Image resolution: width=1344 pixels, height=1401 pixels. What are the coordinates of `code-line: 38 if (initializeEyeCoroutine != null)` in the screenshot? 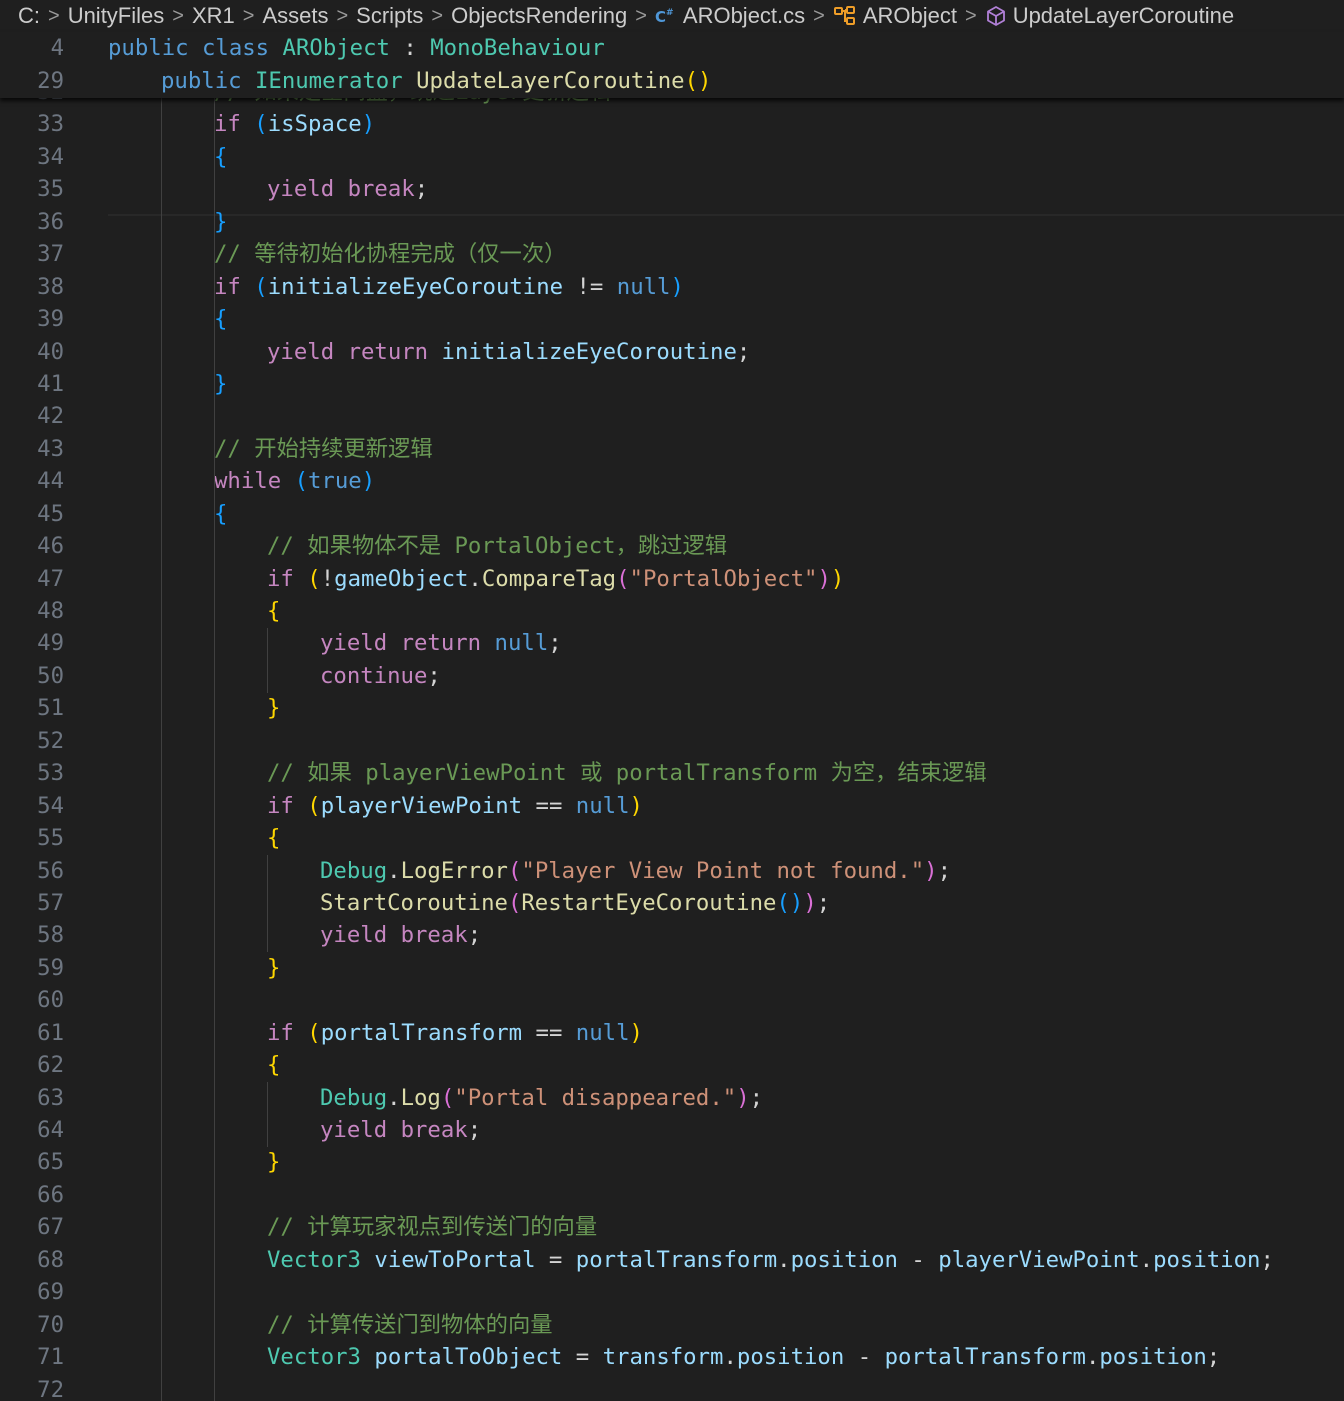 It's located at (672, 287).